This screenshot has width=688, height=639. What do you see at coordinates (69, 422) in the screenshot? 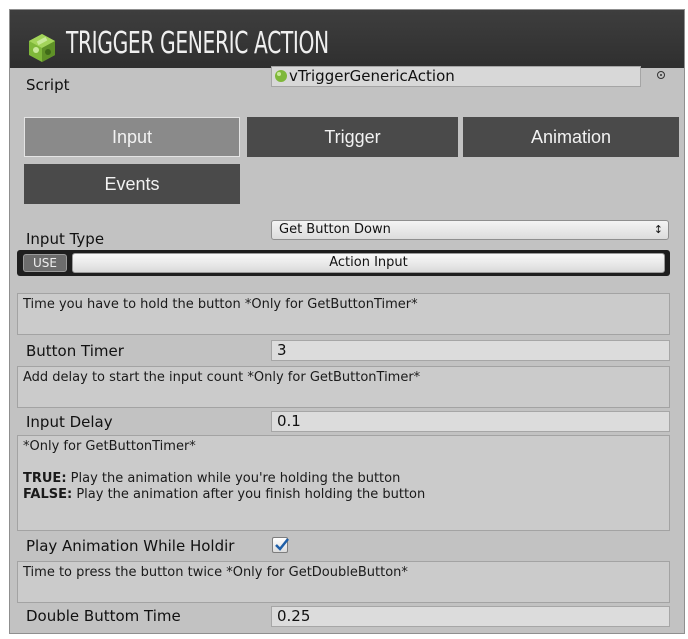
I see `input-delay-label: Input Delay` at bounding box center [69, 422].